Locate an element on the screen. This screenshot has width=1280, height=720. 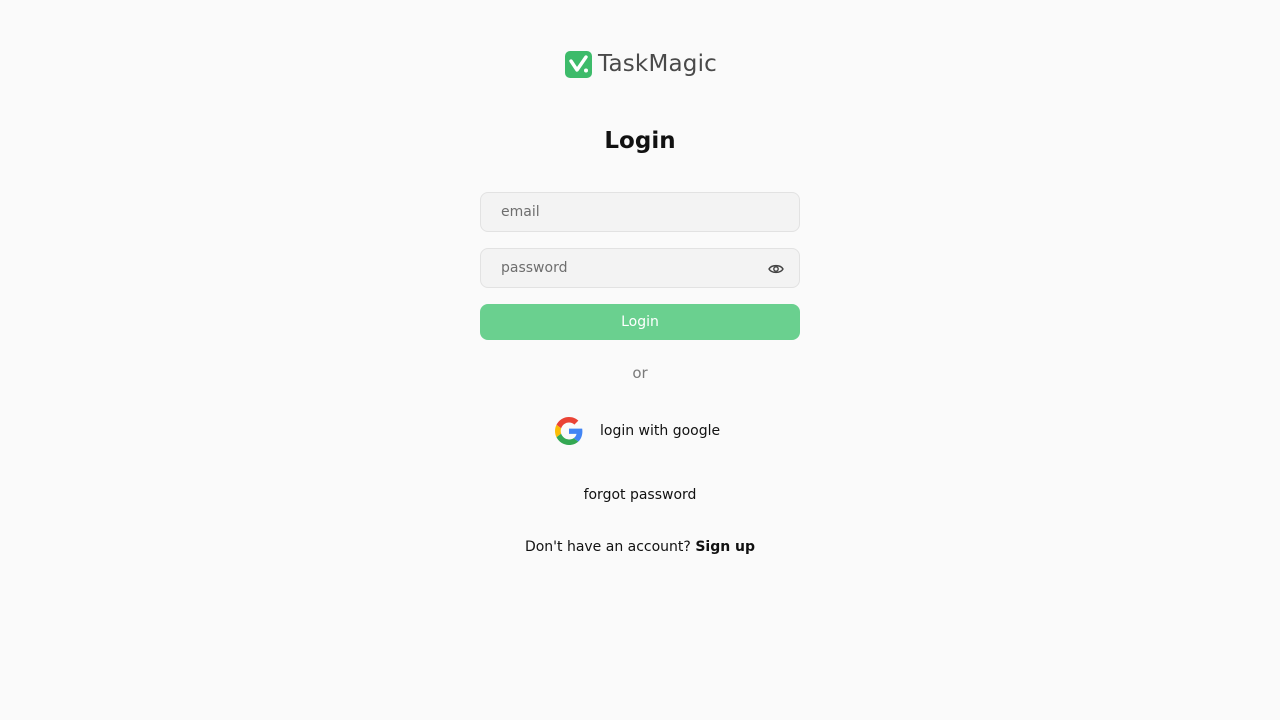
password-field-wrapper is located at coordinates (640, 268).